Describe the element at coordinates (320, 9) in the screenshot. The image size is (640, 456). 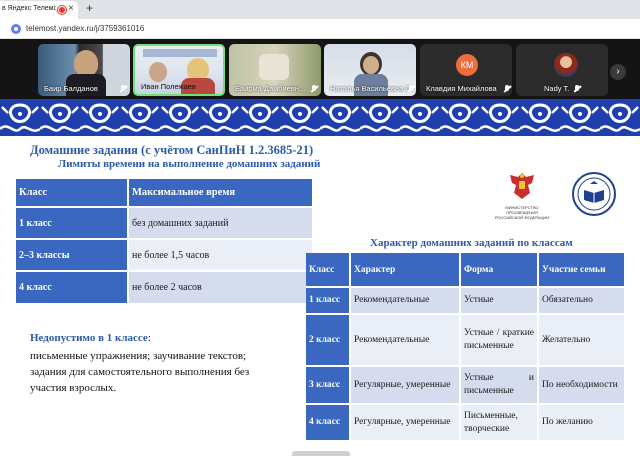
I see `browser-tab-bar: в Яндекс Телемост × +` at that location.